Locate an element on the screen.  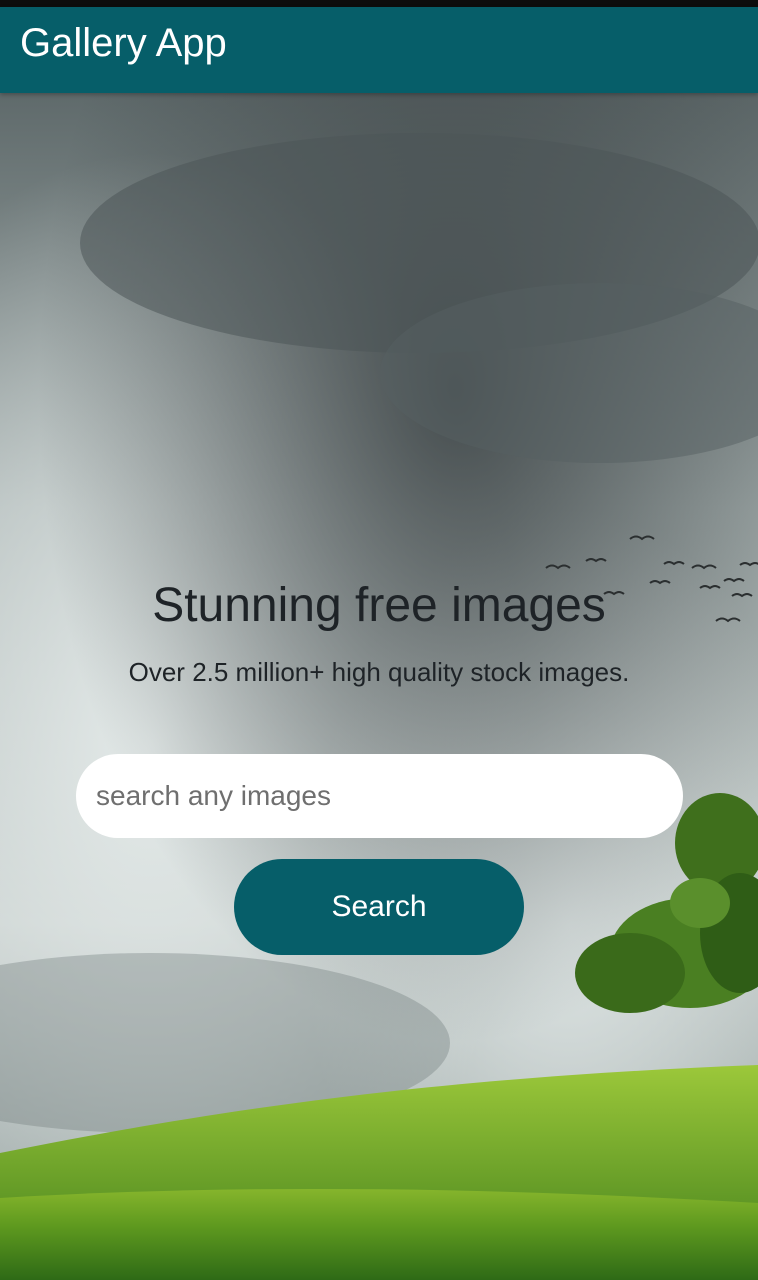
status-bar is located at coordinates (379, 3).